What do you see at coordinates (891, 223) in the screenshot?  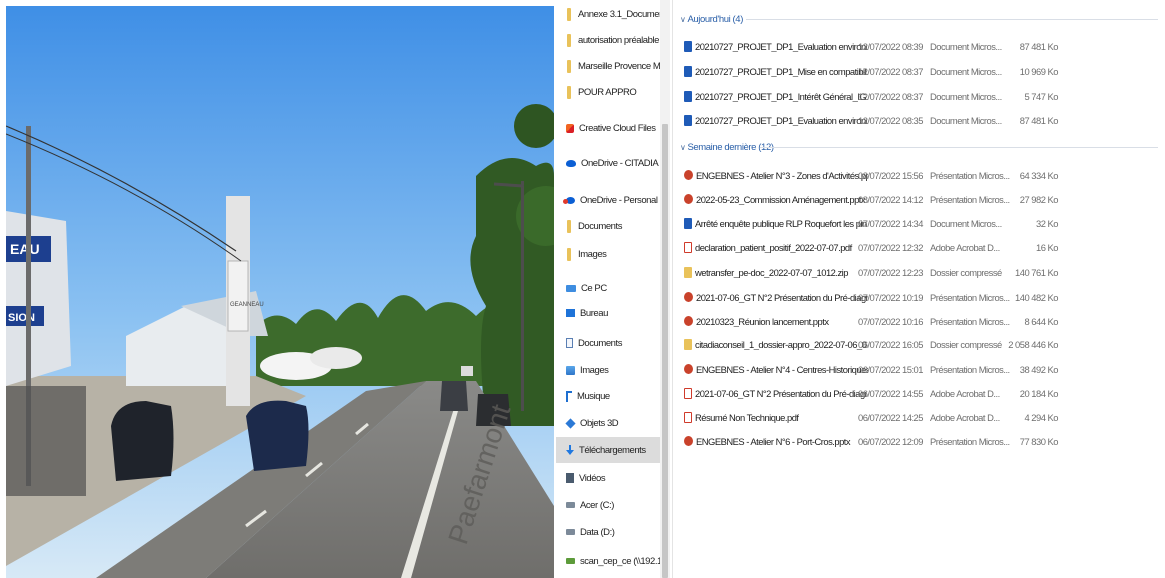 I see `file-date: 07/07/2022 14:34` at bounding box center [891, 223].